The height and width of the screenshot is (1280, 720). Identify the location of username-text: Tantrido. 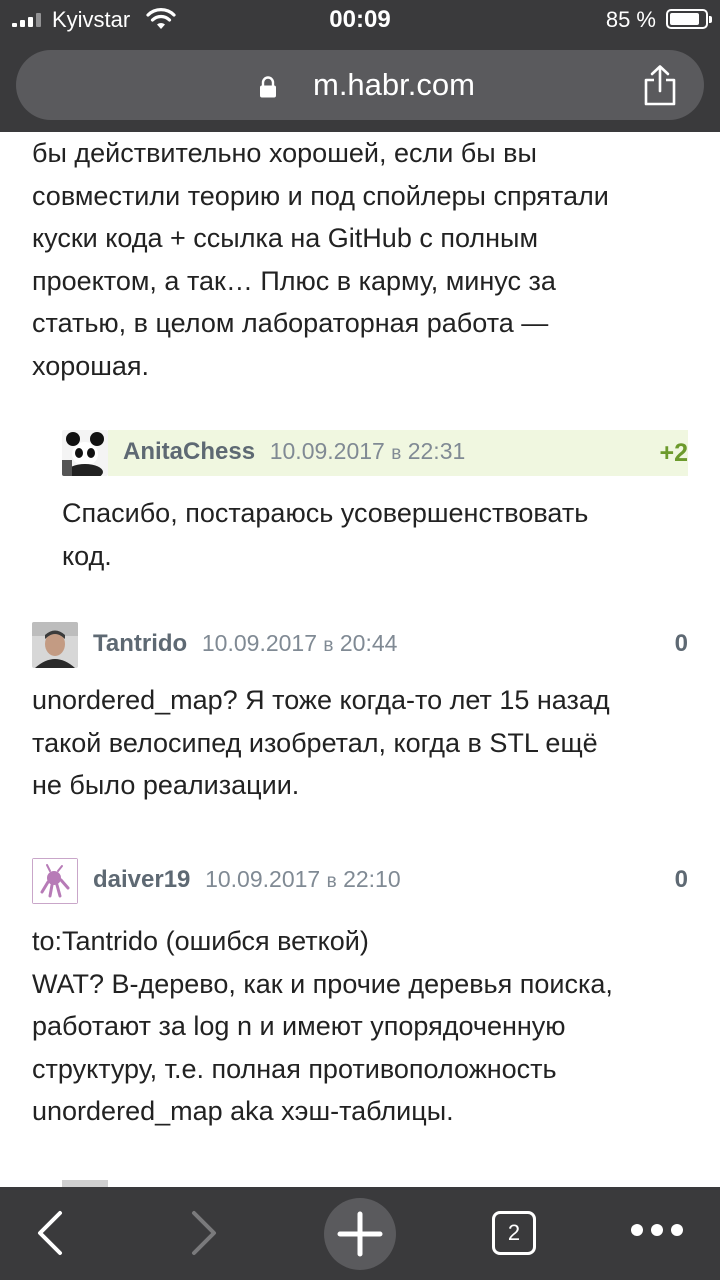
(140, 643).